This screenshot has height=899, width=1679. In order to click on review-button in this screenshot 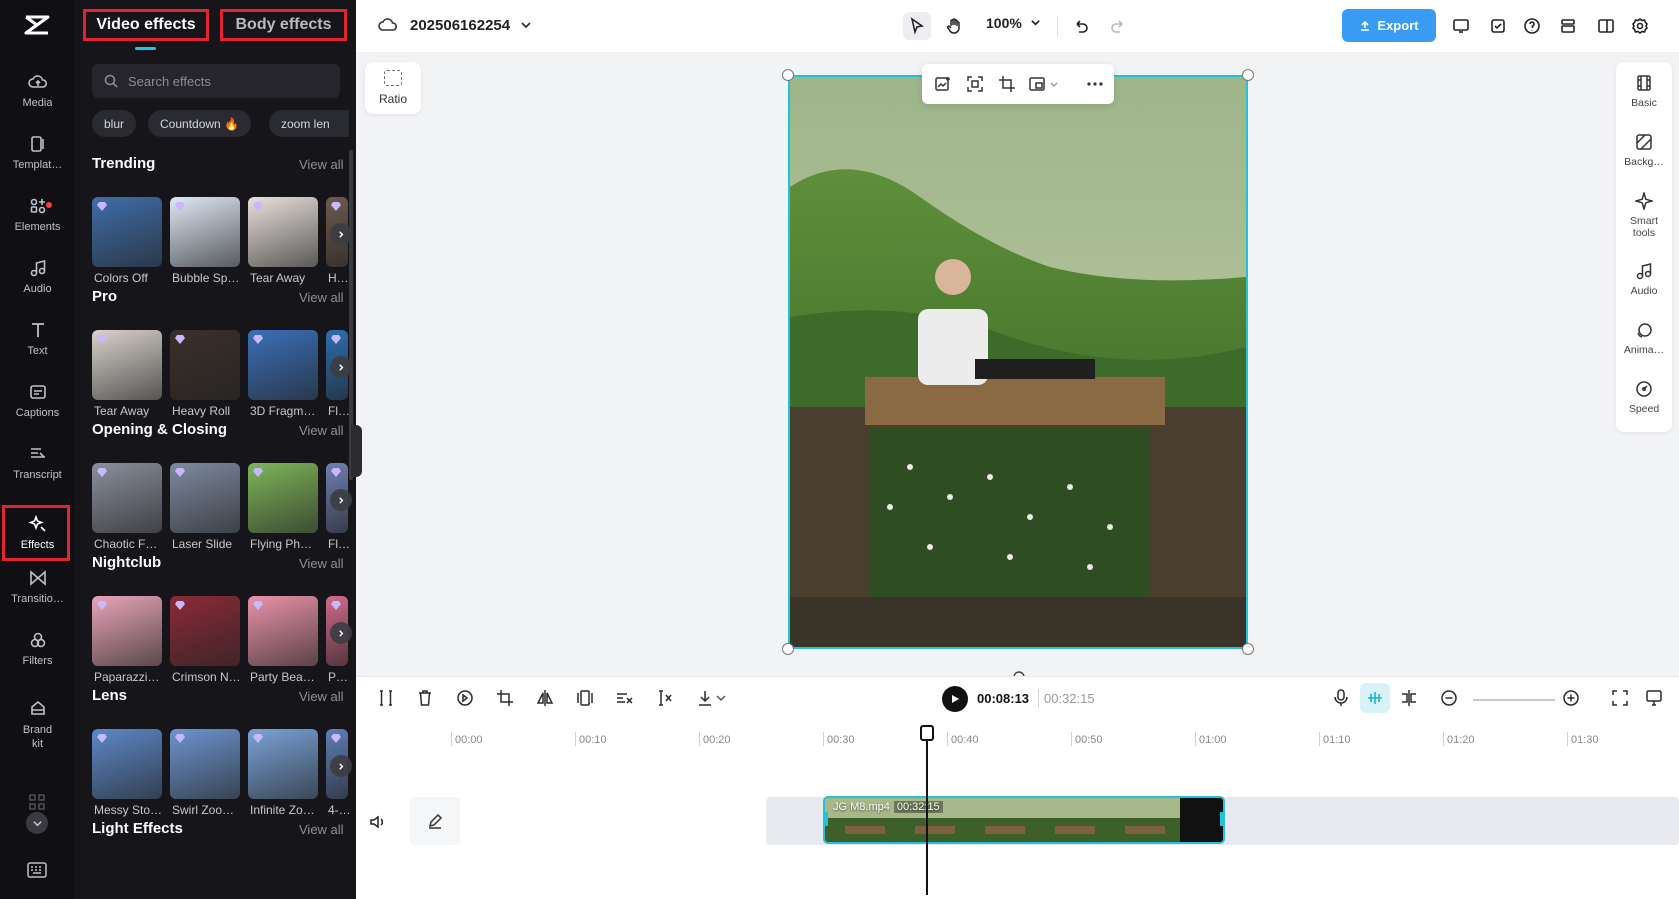, I will do `click(1498, 26)`.